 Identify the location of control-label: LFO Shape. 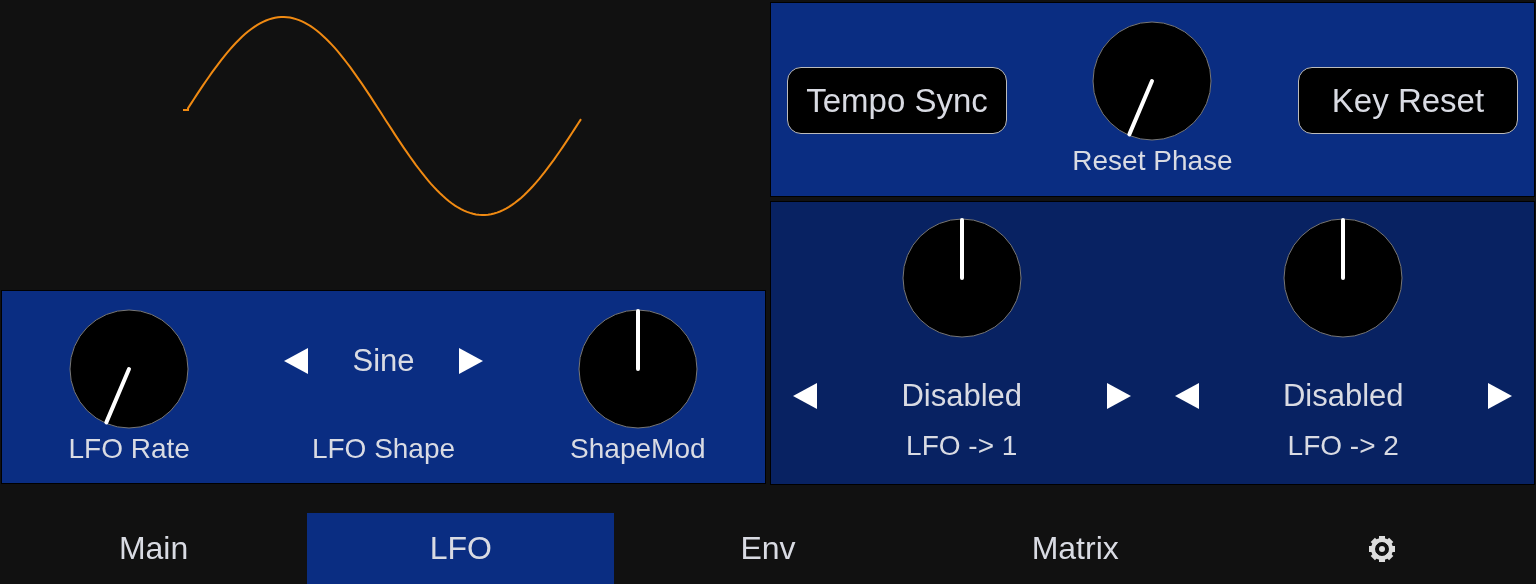
(383, 449).